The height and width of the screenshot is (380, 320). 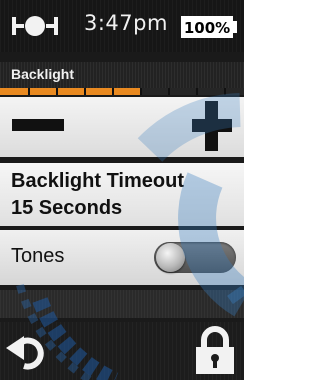 I want to click on increase-backlight-button, so click(x=210, y=126).